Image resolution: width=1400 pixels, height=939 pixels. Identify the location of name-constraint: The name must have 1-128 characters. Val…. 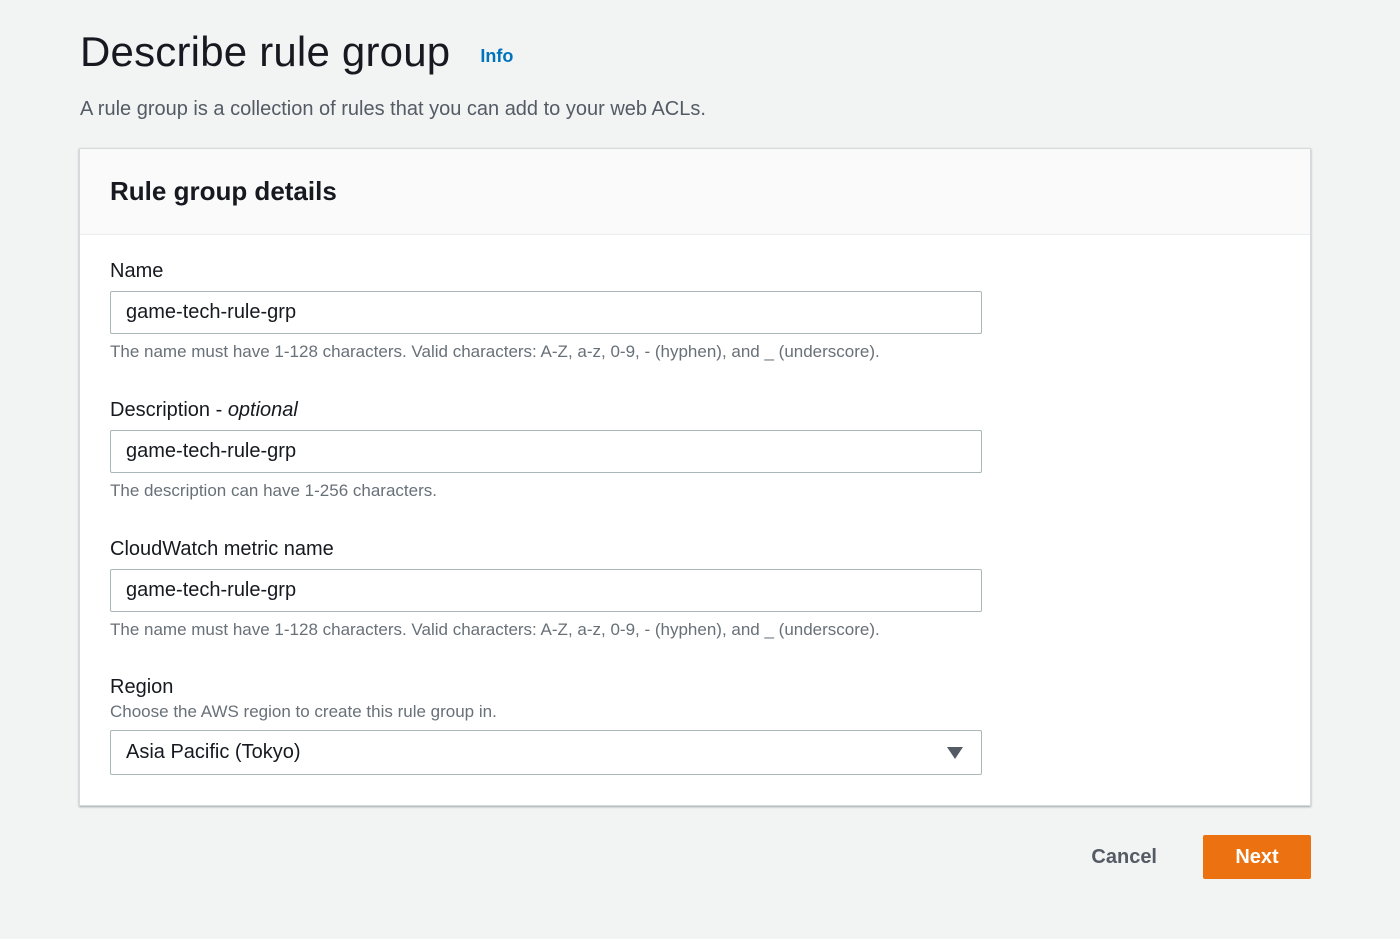
(495, 351).